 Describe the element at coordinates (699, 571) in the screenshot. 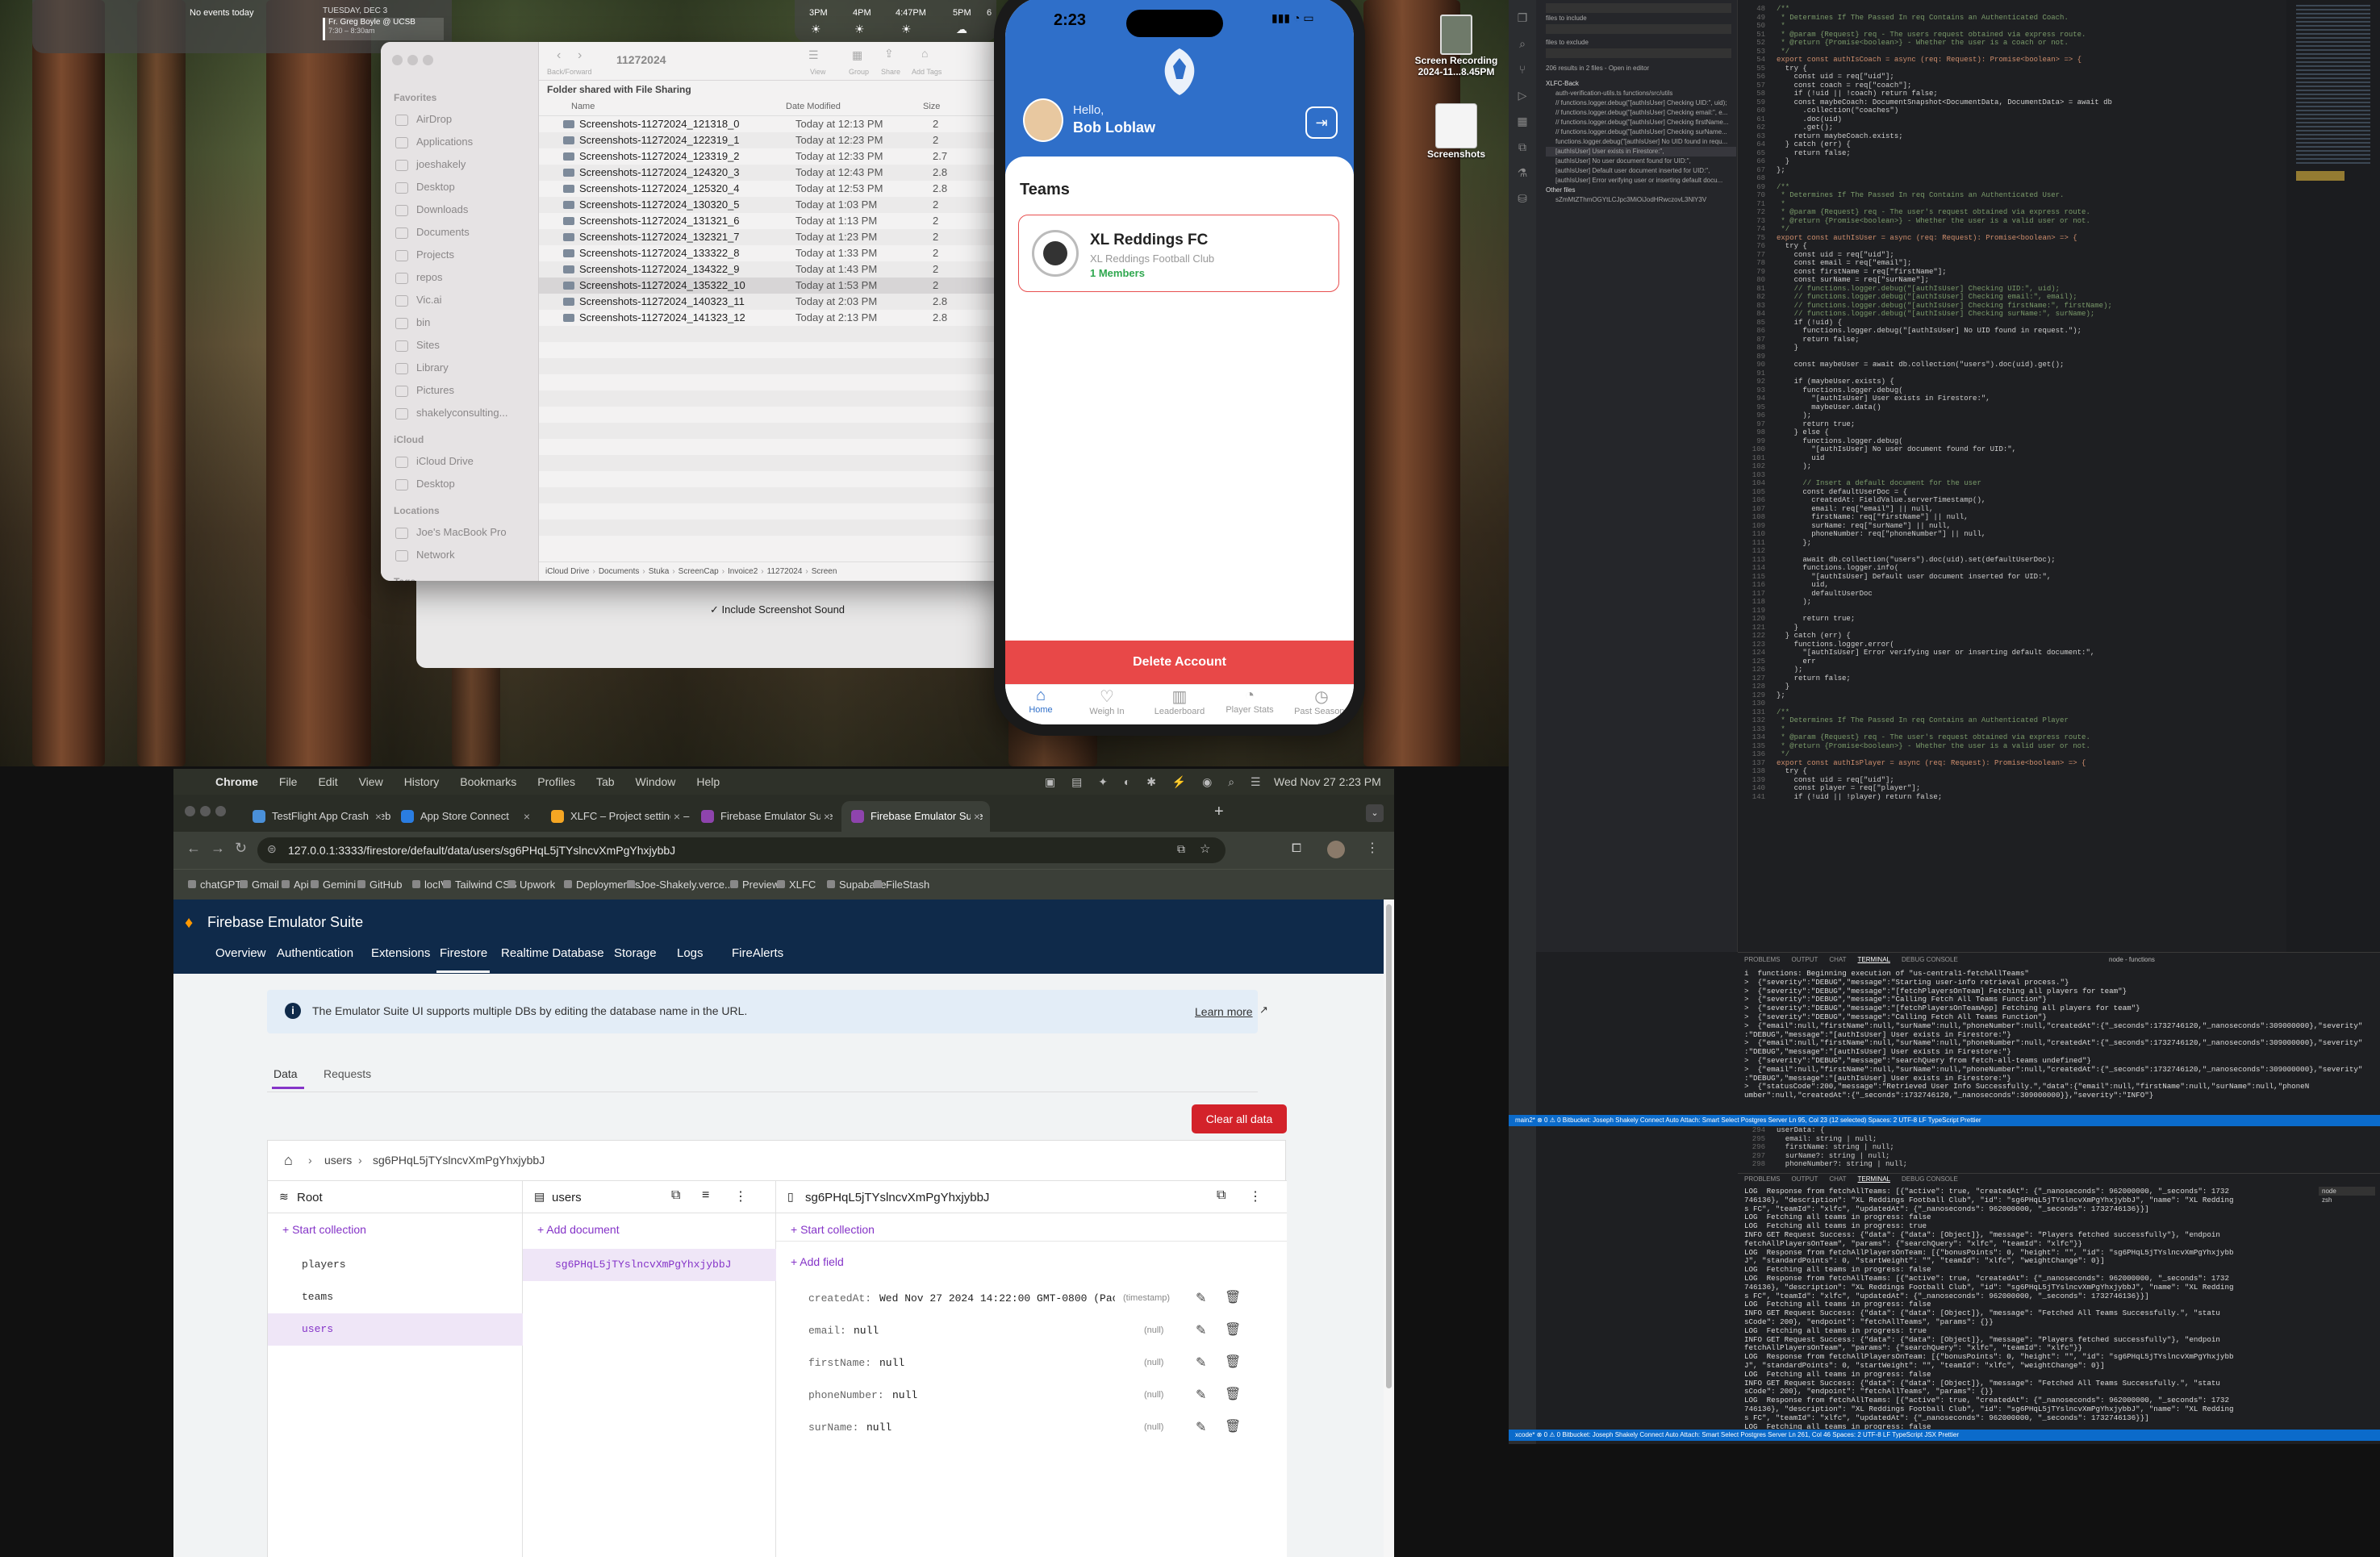

I see `path-item: ScreenCap` at that location.